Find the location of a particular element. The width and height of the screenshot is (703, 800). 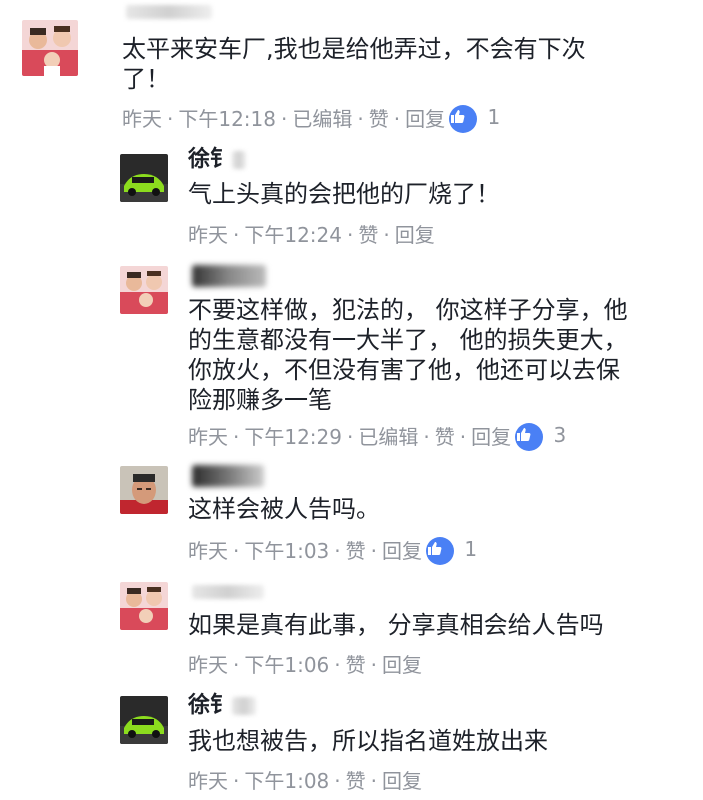

timestamp-time: 下午1:08 is located at coordinates (286, 781).